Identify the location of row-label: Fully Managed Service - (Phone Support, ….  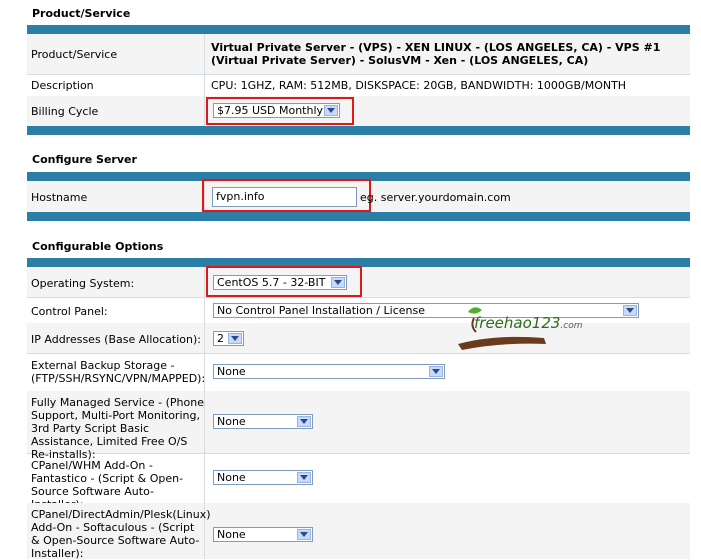
(117, 428).